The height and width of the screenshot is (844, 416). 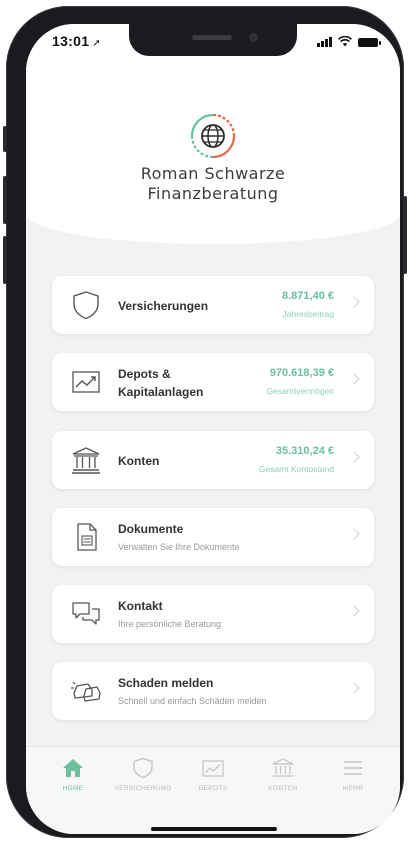 I want to click on tab-konten: KONTEN, so click(x=283, y=774).